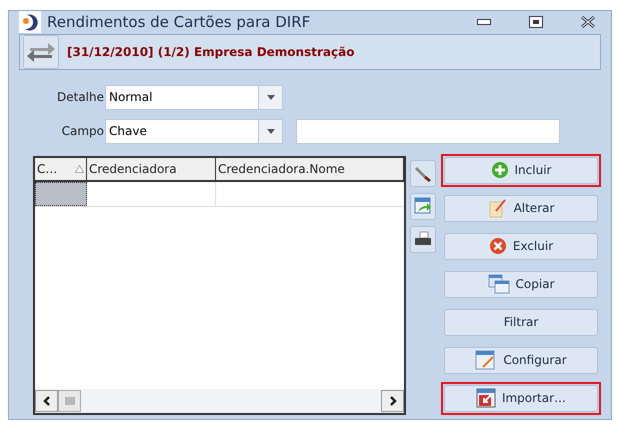 The height and width of the screenshot is (425, 618). Describe the element at coordinates (82, 131) in the screenshot. I see `filter-label: Campo` at that location.